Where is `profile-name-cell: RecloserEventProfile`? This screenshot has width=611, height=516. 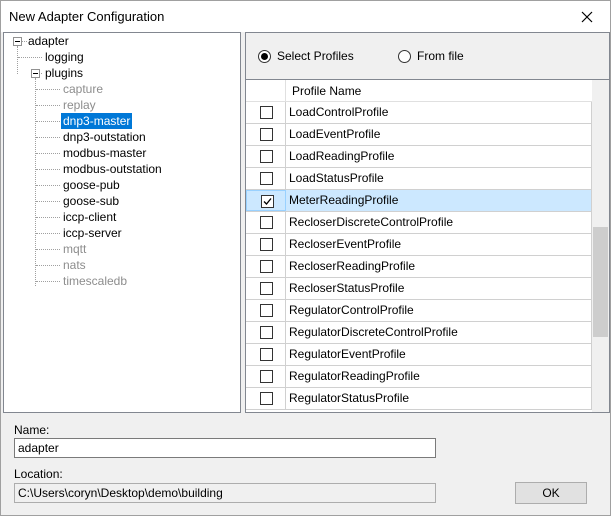
profile-name-cell: RecloserEventProfile is located at coordinates (439, 244).